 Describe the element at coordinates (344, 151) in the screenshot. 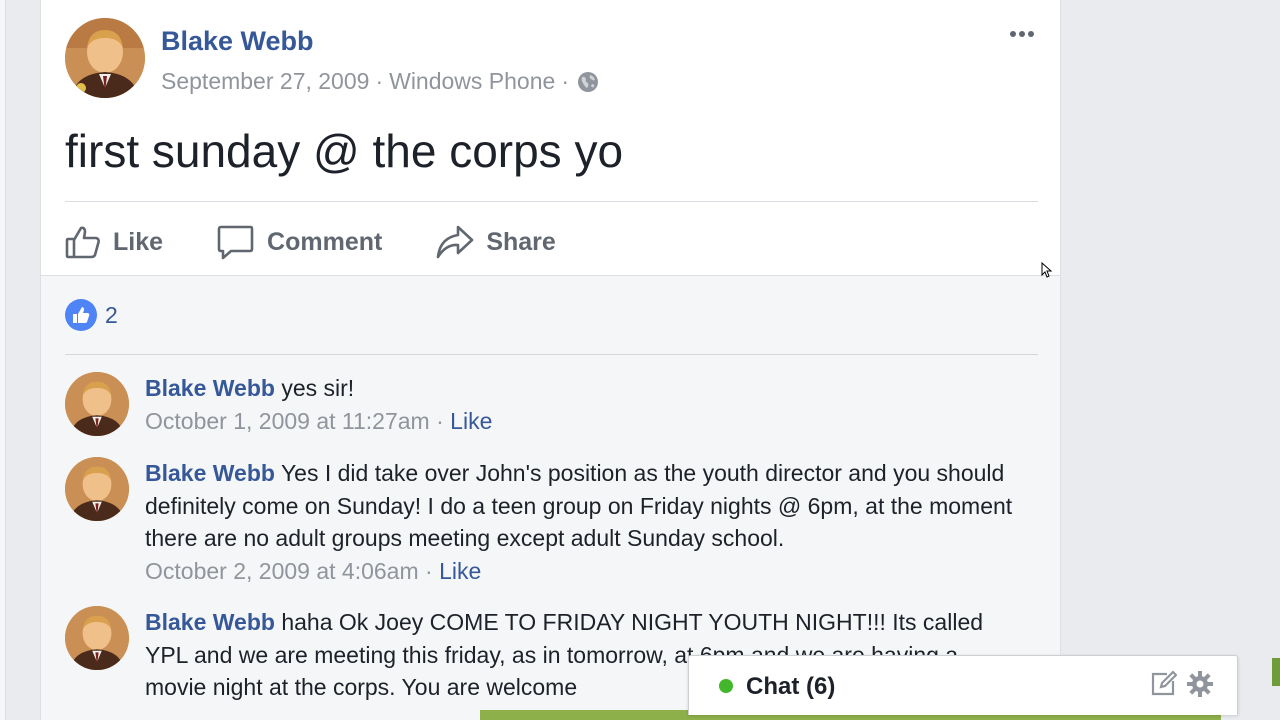

I see `post-text: first sunday @ the corps yo` at that location.